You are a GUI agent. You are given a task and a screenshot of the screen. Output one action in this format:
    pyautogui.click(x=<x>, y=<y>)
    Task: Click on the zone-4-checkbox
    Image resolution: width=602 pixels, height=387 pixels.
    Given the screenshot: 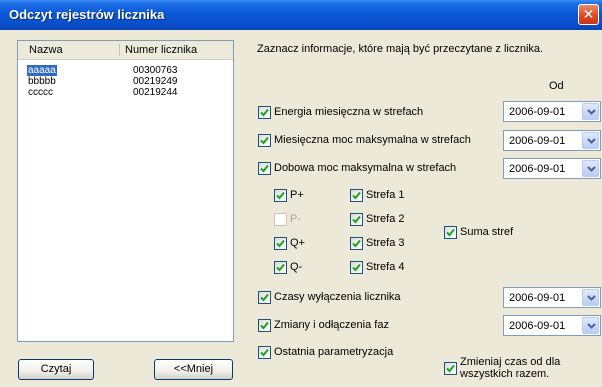 What is the action you would take?
    pyautogui.click(x=356, y=267)
    